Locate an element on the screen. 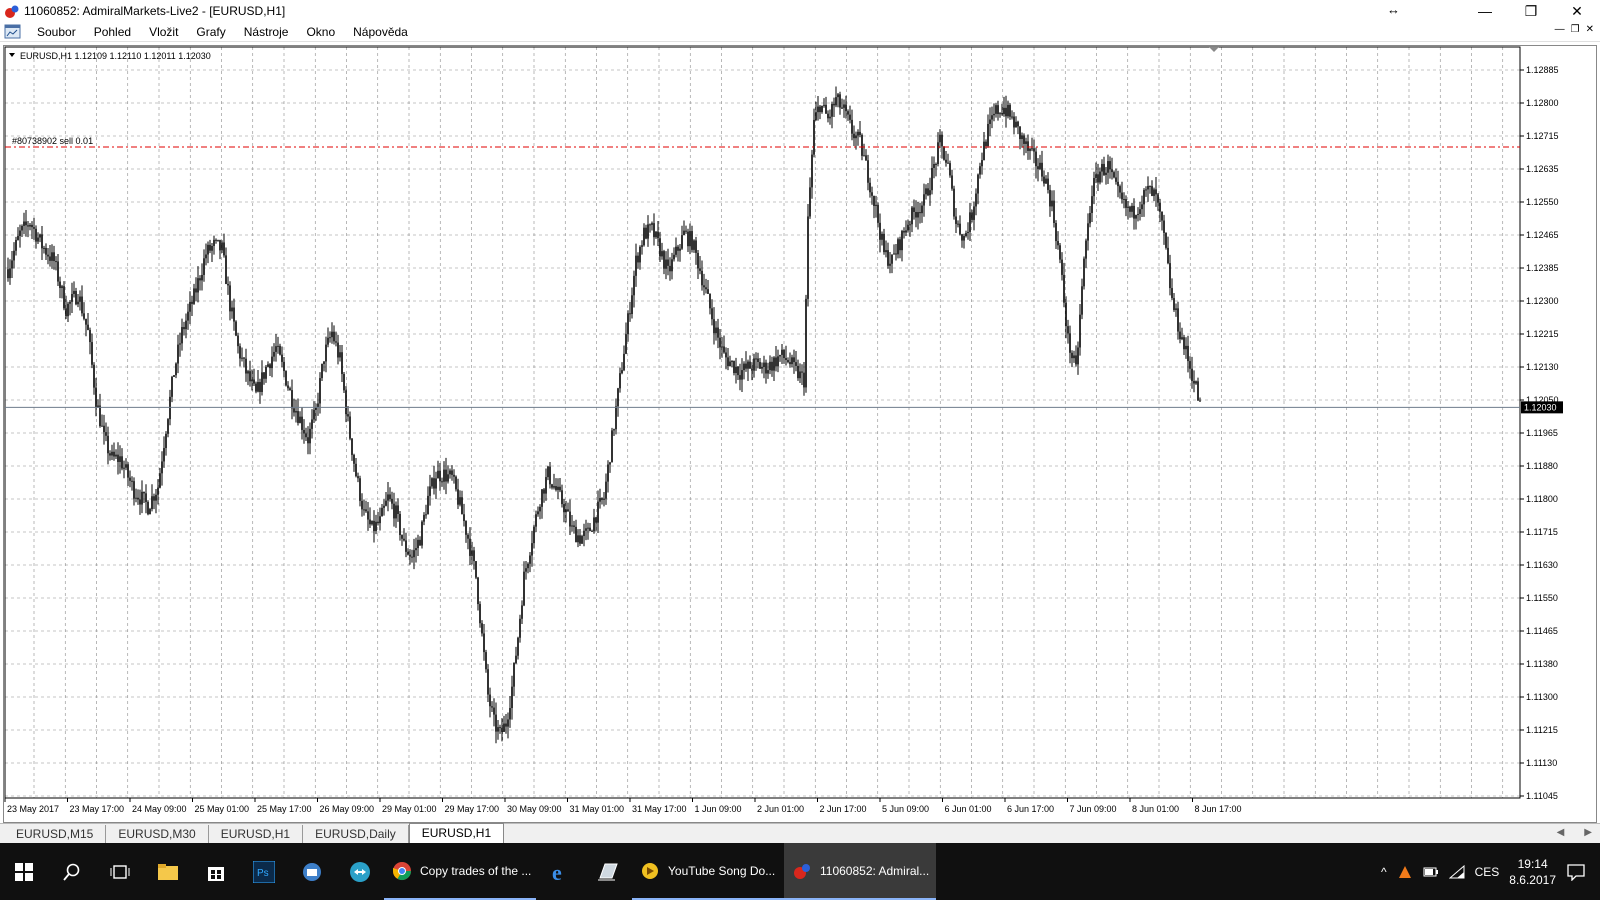  menu-grafy: Grafy is located at coordinates (210, 32).